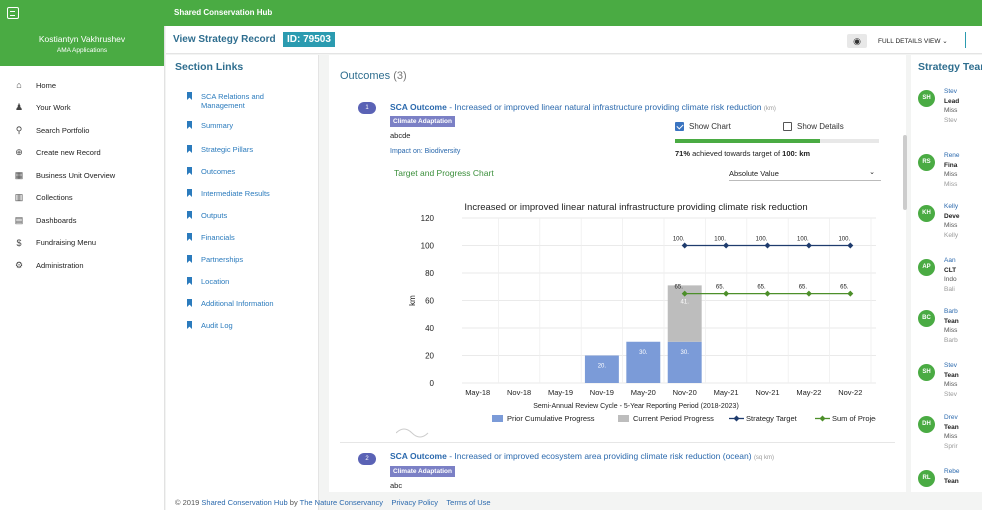 The image size is (982, 510). What do you see at coordinates (215, 259) in the screenshot?
I see `section-link: Partnerships` at bounding box center [215, 259].